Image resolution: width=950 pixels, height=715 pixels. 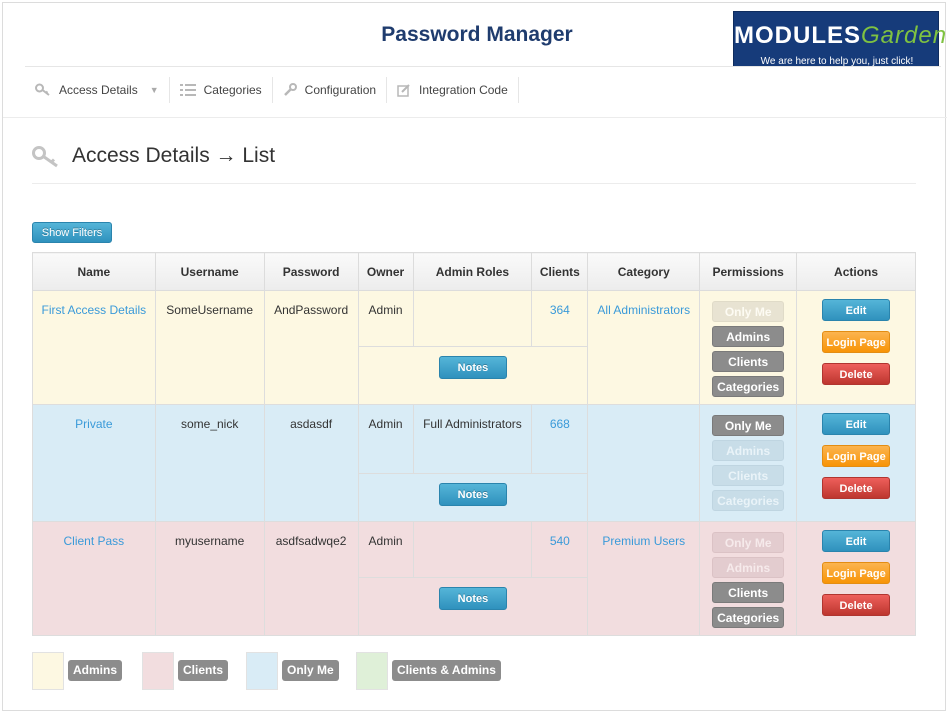 I want to click on column-header-owner: Owner, so click(x=385, y=271).